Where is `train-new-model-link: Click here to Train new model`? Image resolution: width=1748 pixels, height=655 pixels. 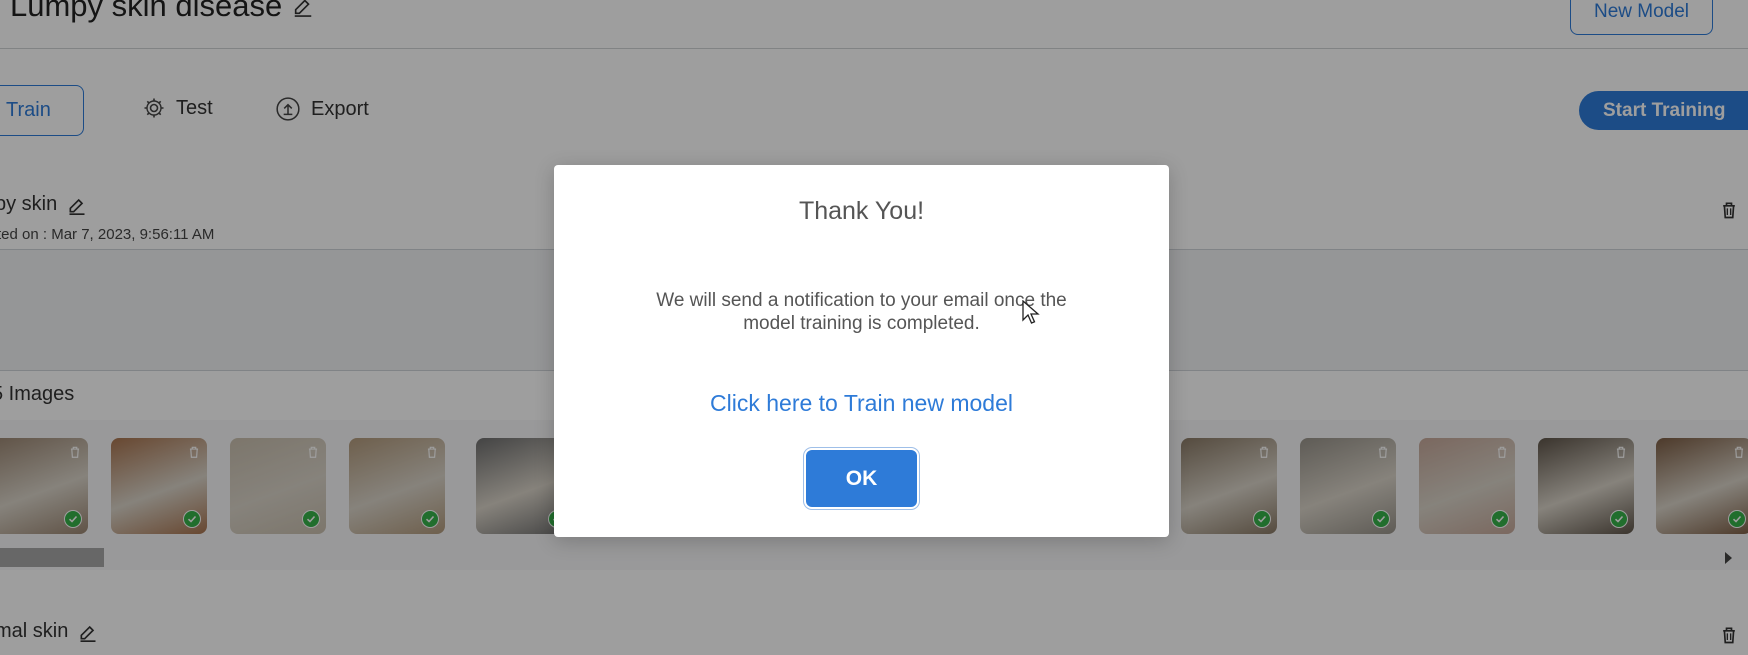 train-new-model-link: Click here to Train new model is located at coordinates (861, 403).